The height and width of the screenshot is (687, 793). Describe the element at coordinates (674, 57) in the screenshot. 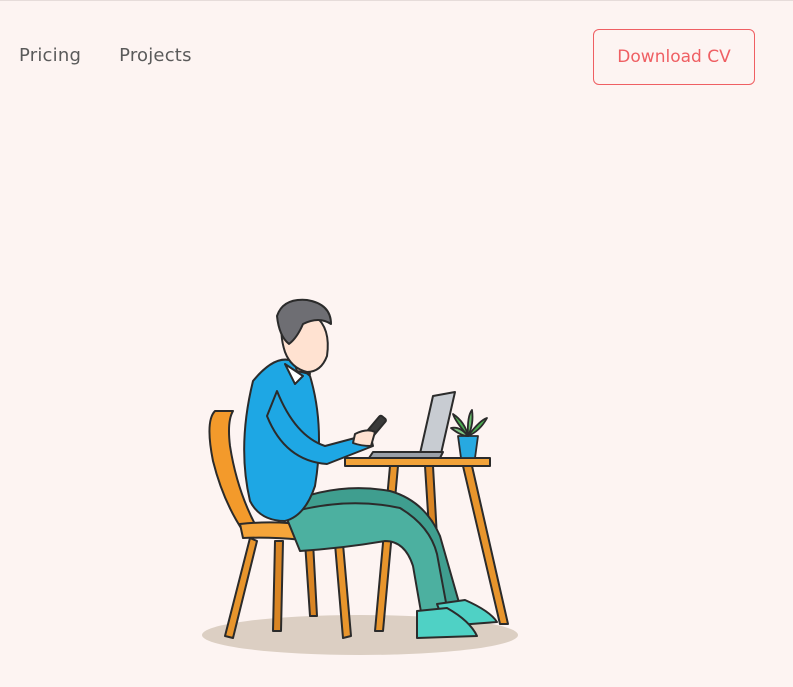

I see `download-cv-button: Download CV` at that location.